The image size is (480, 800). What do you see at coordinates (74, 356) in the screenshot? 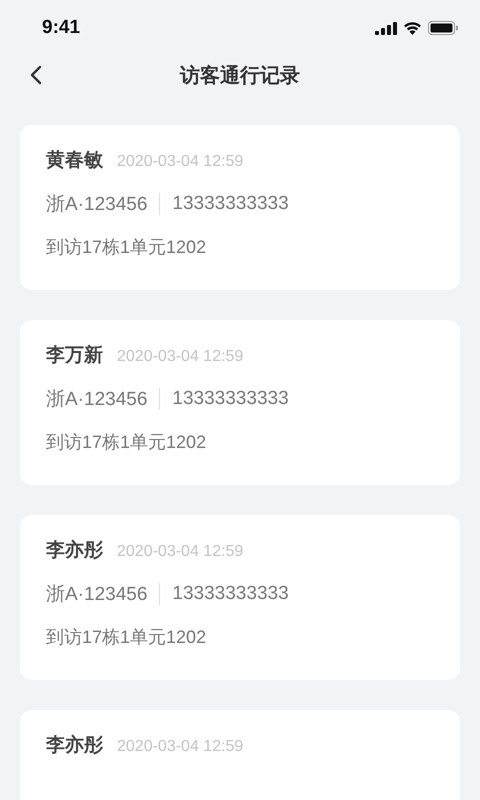
I see `visitor-name: 李万新` at bounding box center [74, 356].